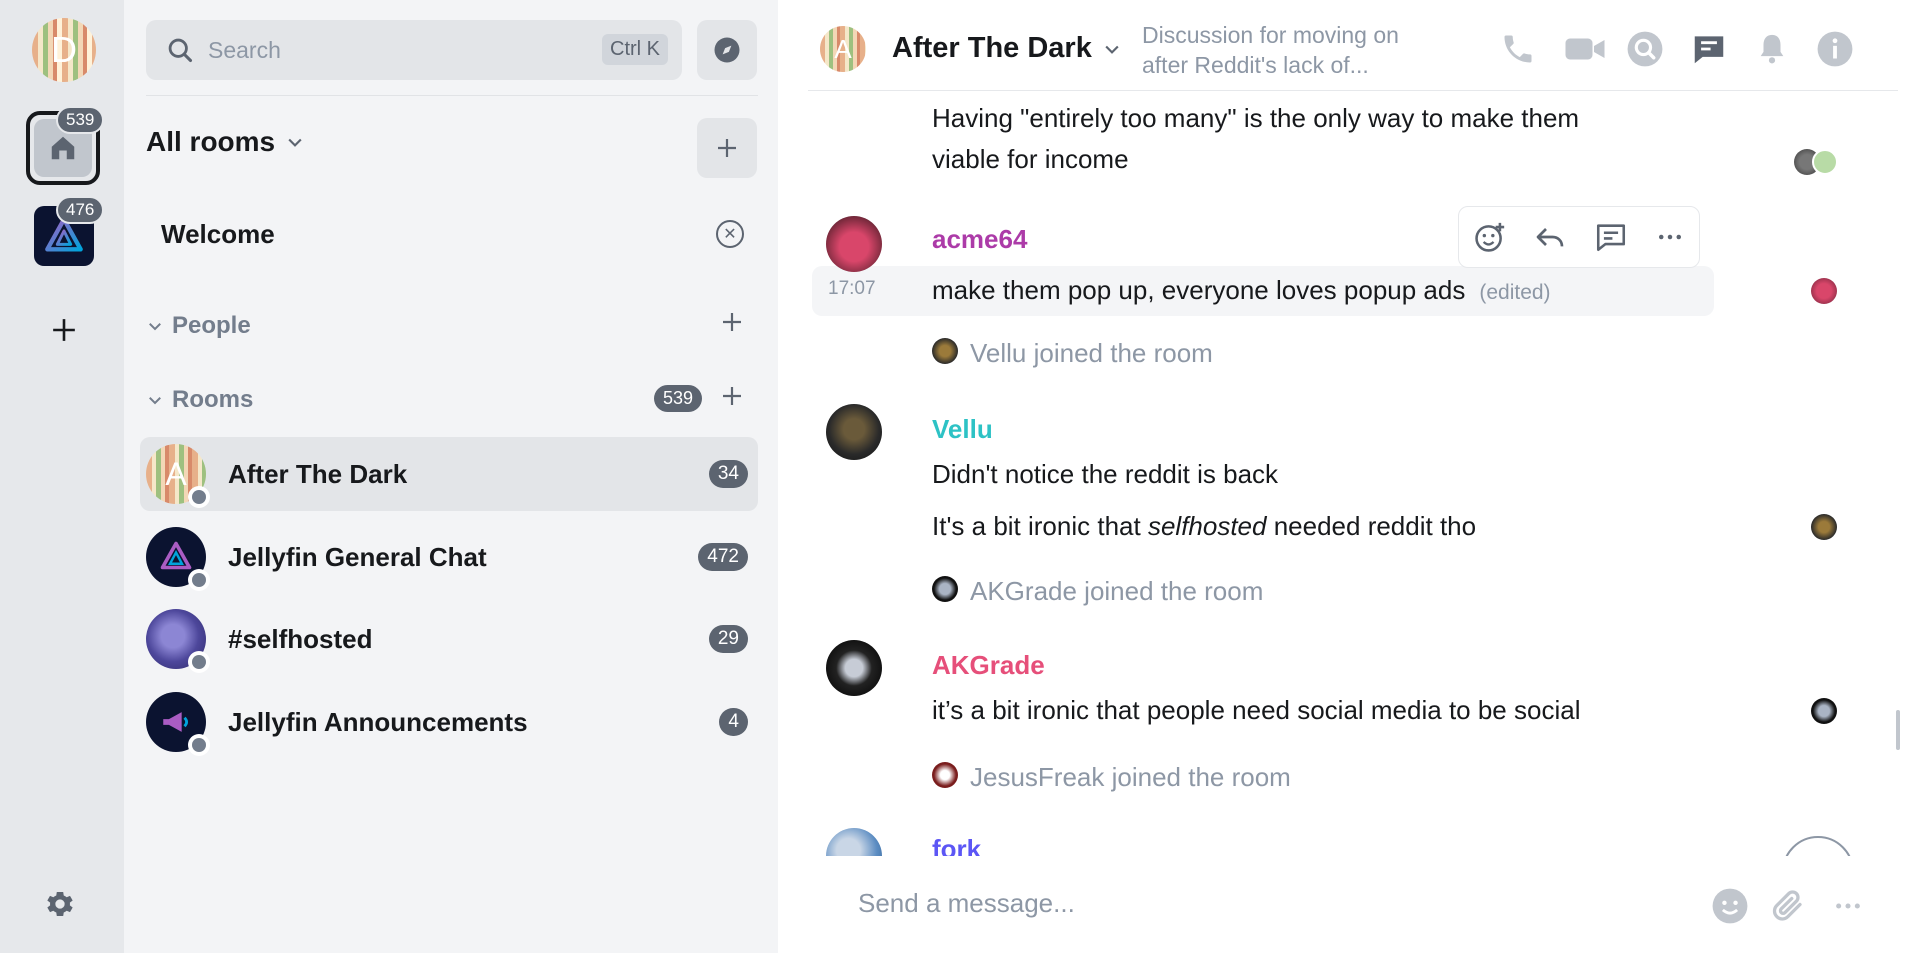 The height and width of the screenshot is (953, 1907). Describe the element at coordinates (956, 845) in the screenshot. I see `sender-name: fork` at that location.